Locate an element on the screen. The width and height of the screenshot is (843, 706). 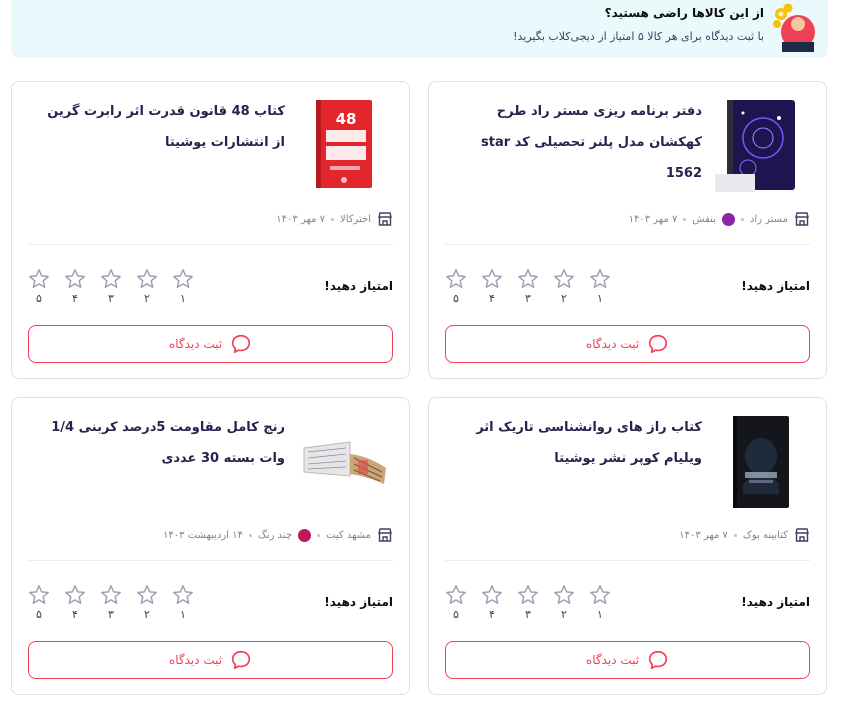
product-meta: کتابینه بوک ۷ مهر ۱۴۰۳ is located at coordinates (744, 535).